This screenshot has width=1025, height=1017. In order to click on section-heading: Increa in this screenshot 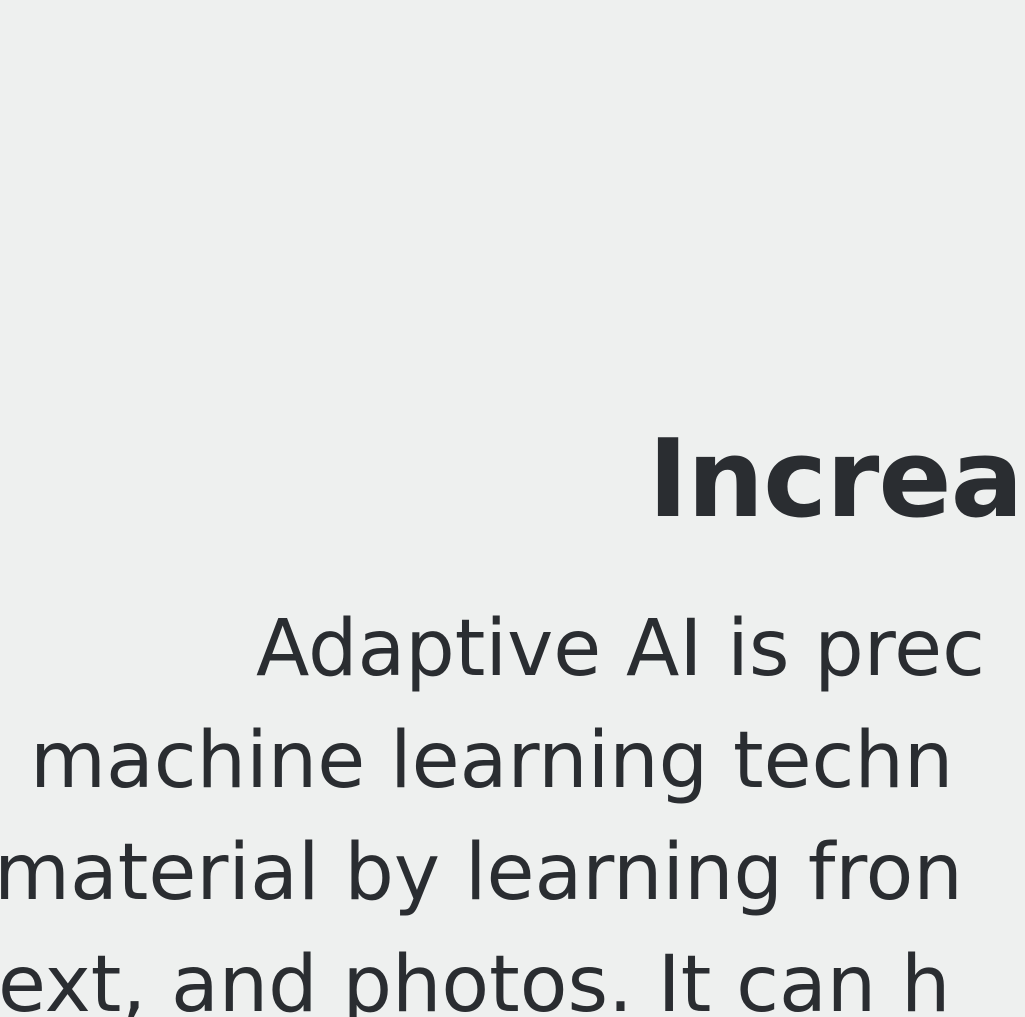, I will do `click(835, 479)`.